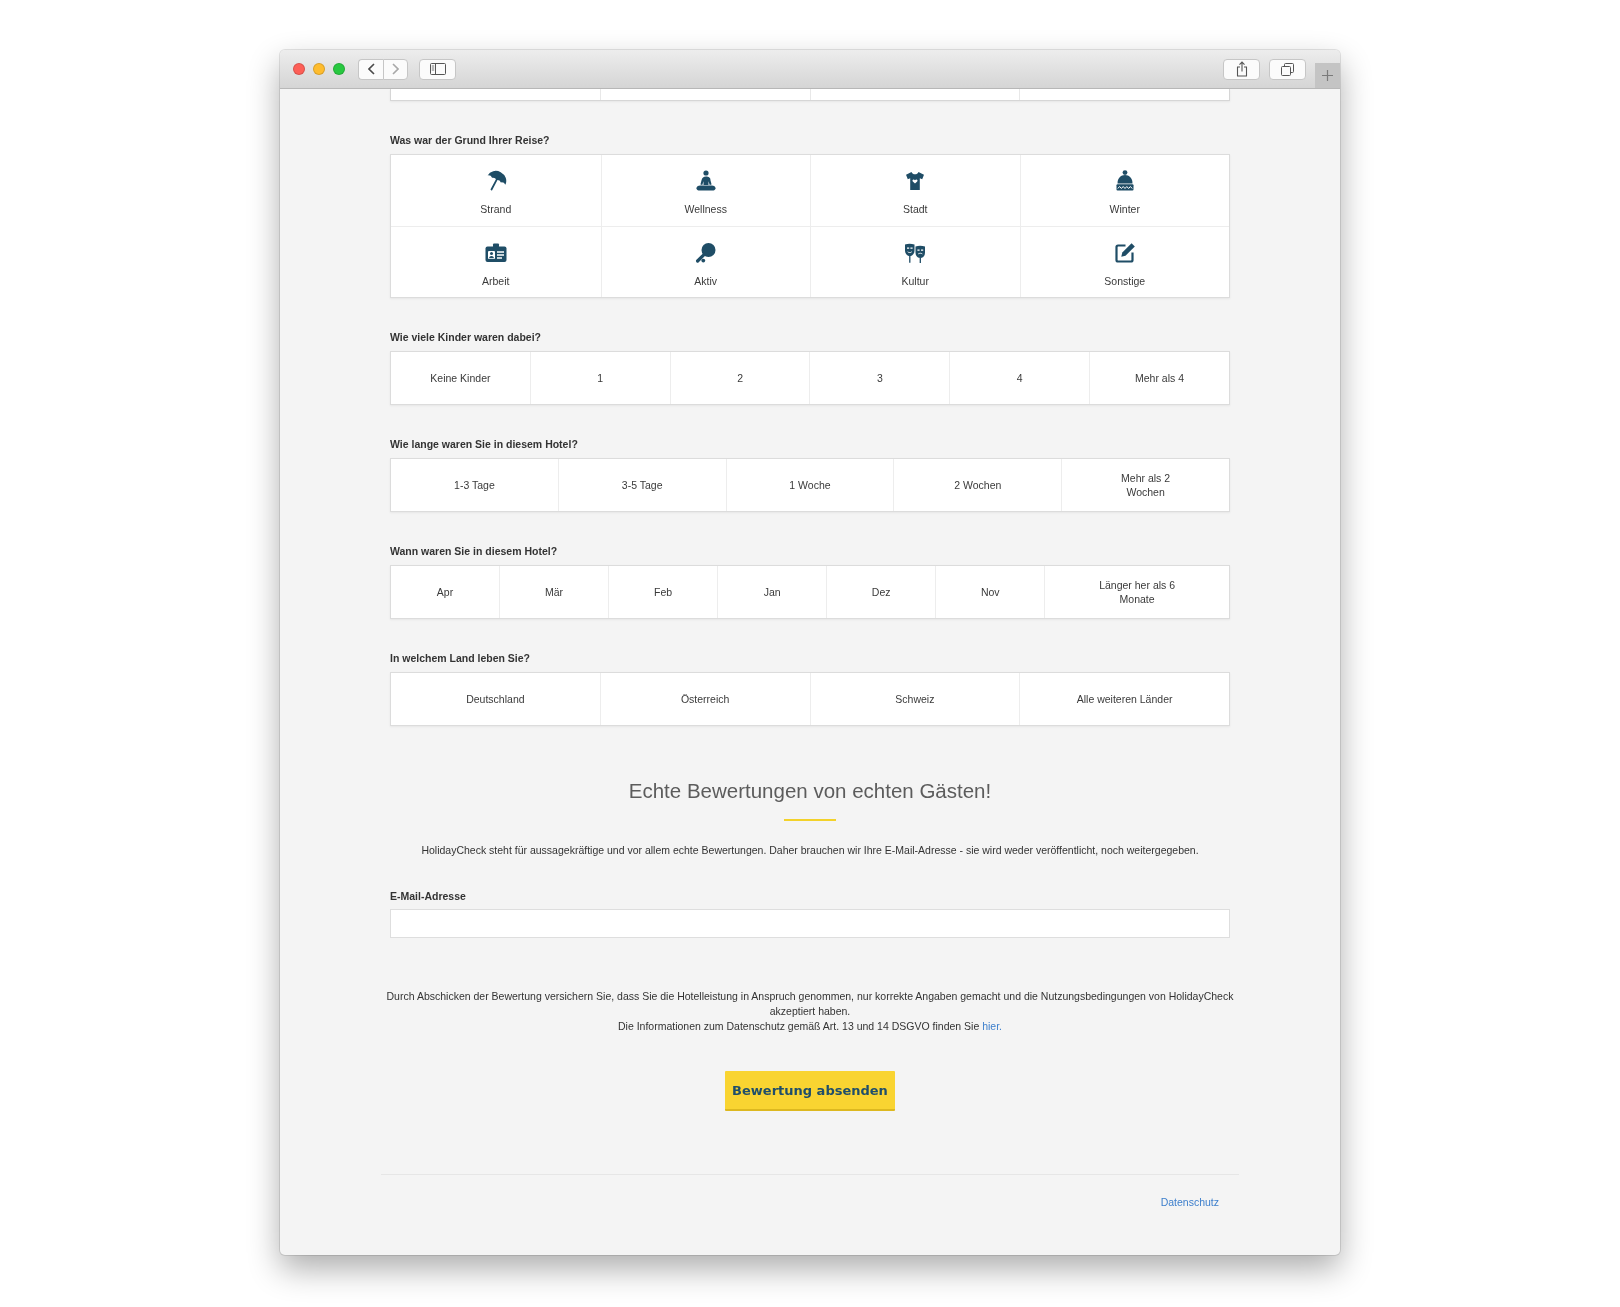 The height and width of the screenshot is (1307, 1620). What do you see at coordinates (1189, 1202) in the screenshot?
I see `footer-link: Datenschutz` at bounding box center [1189, 1202].